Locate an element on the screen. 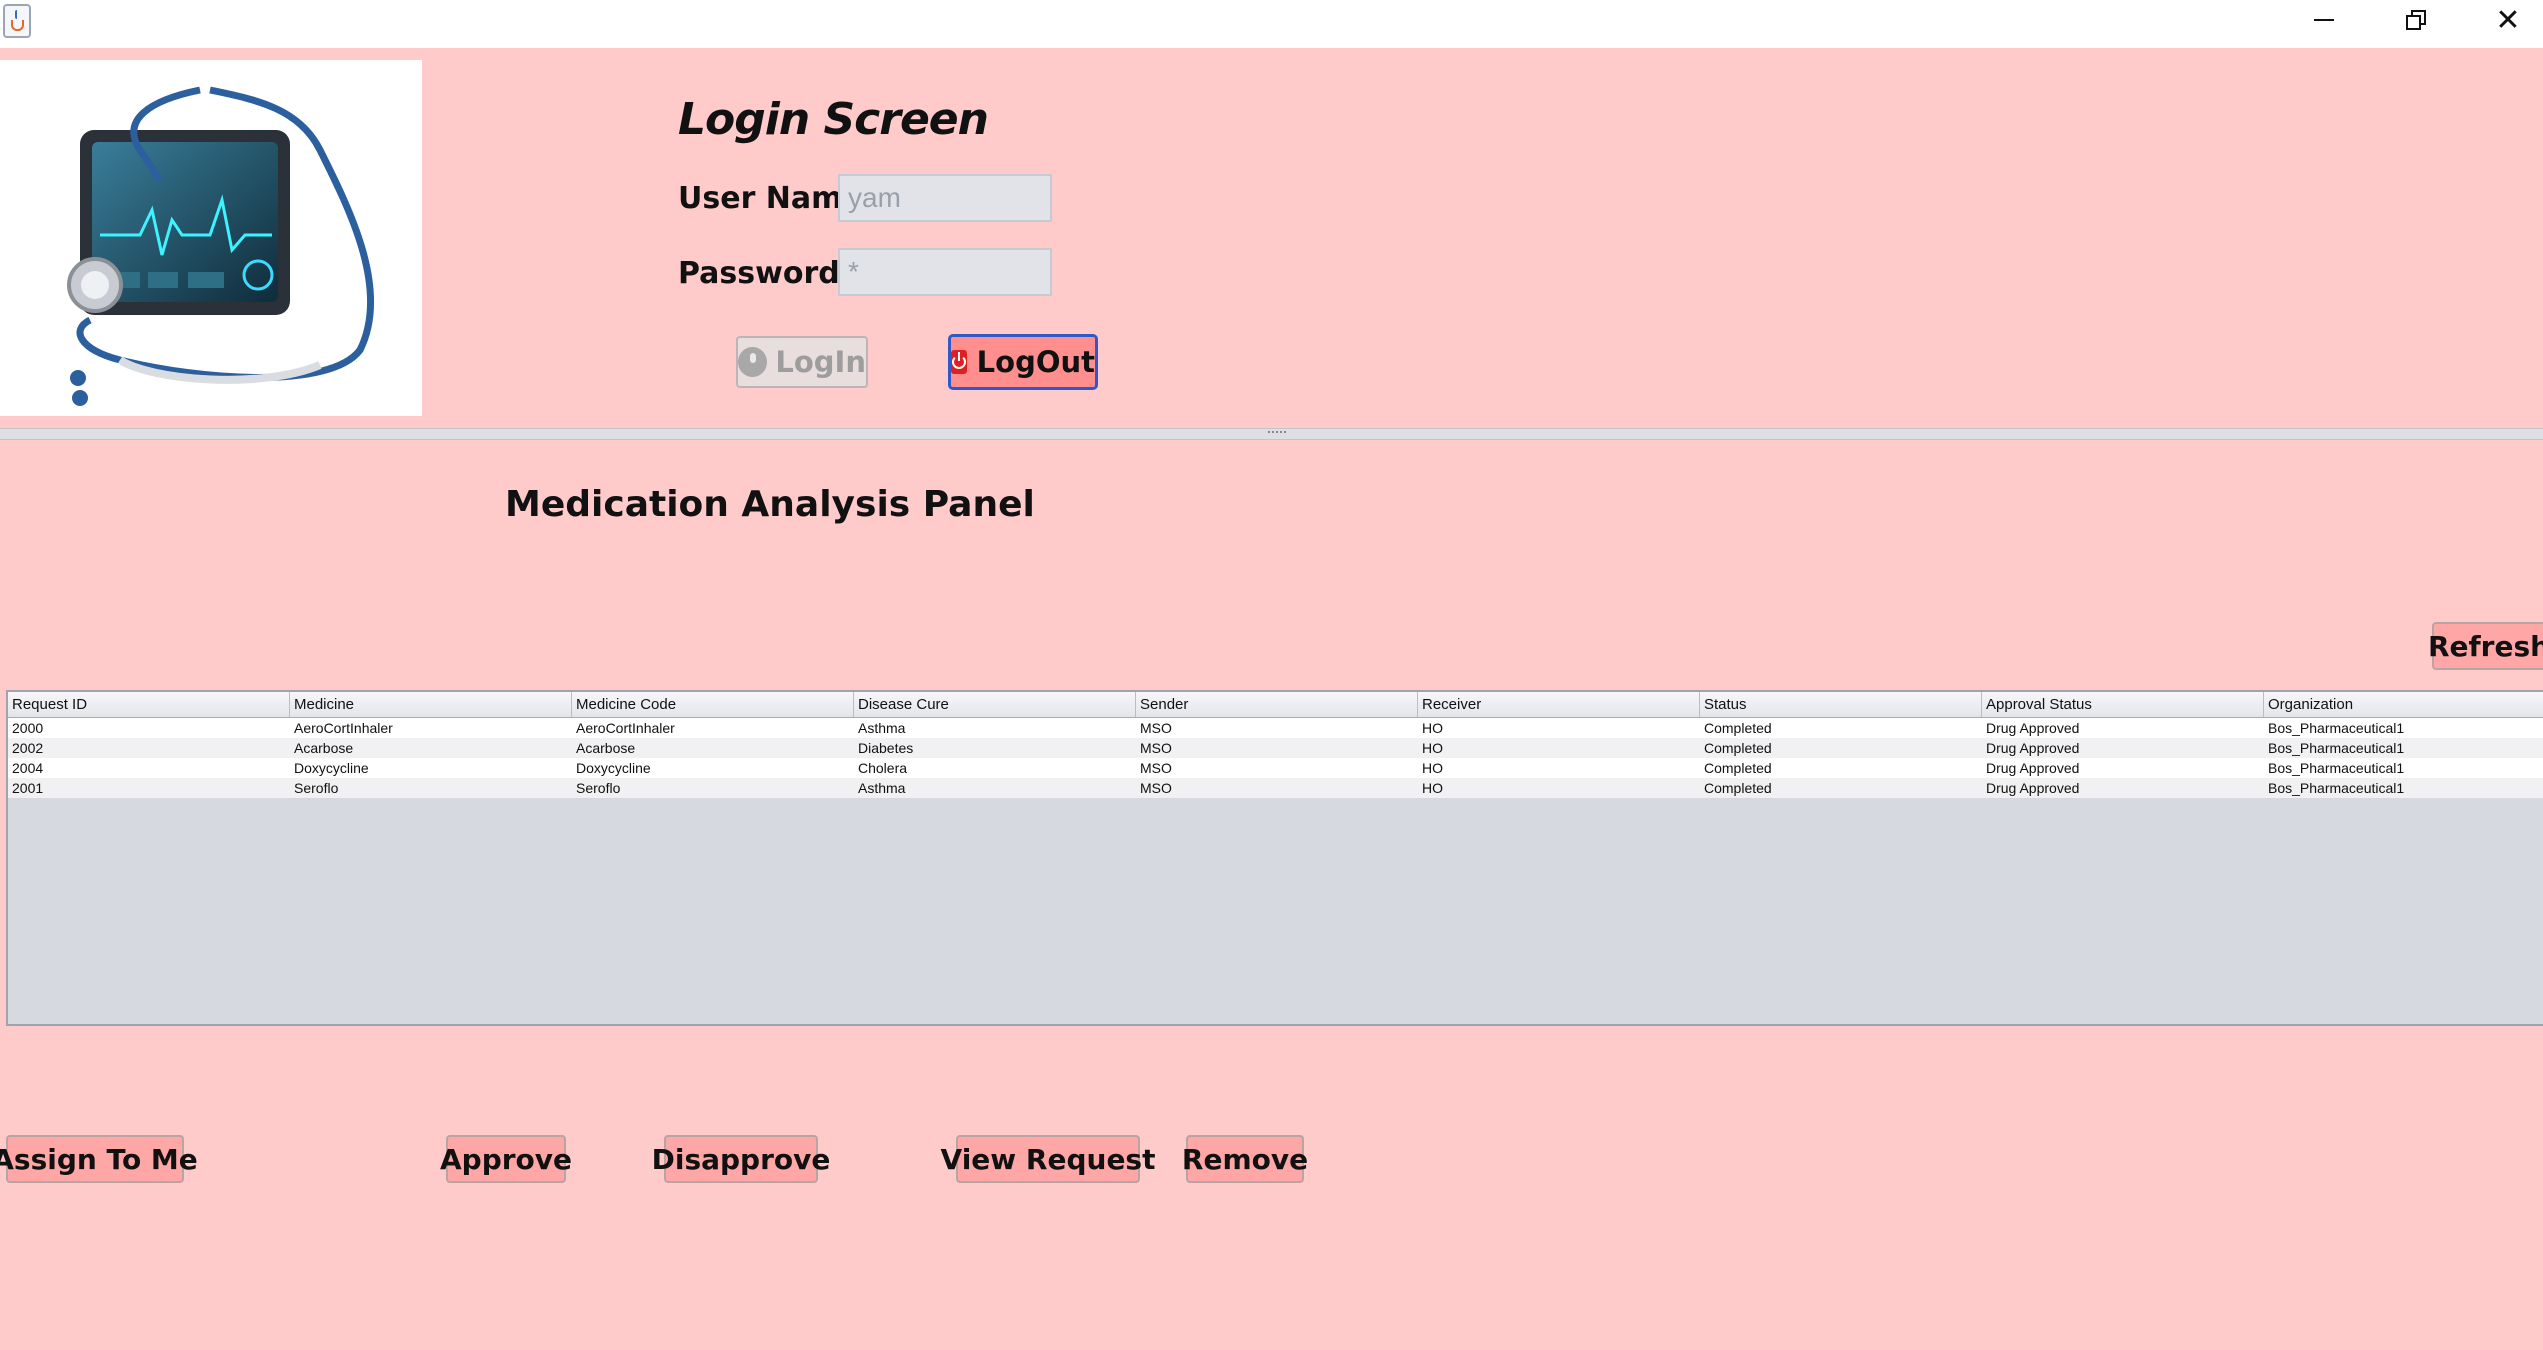  login-icon is located at coordinates (753, 362).